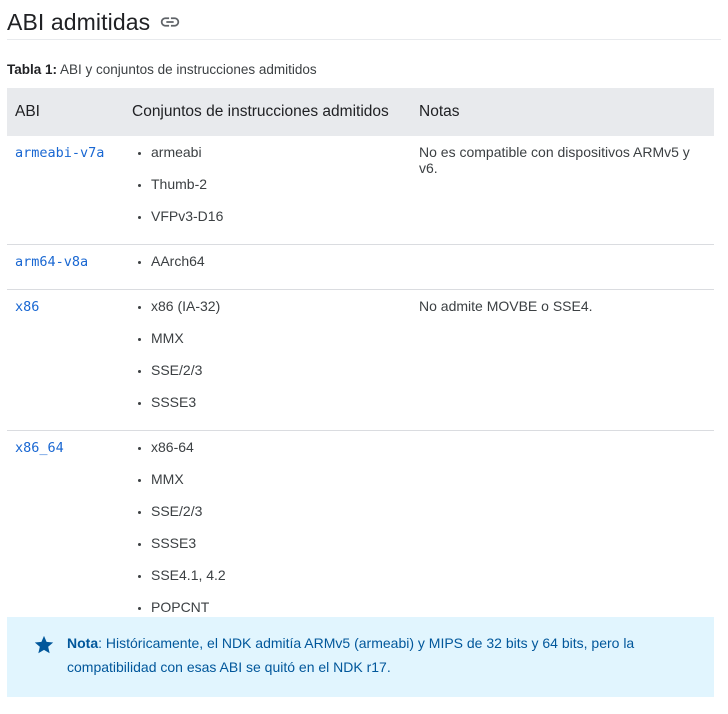  What do you see at coordinates (277, 269) in the screenshot?
I see `list-item: AArch64` at bounding box center [277, 269].